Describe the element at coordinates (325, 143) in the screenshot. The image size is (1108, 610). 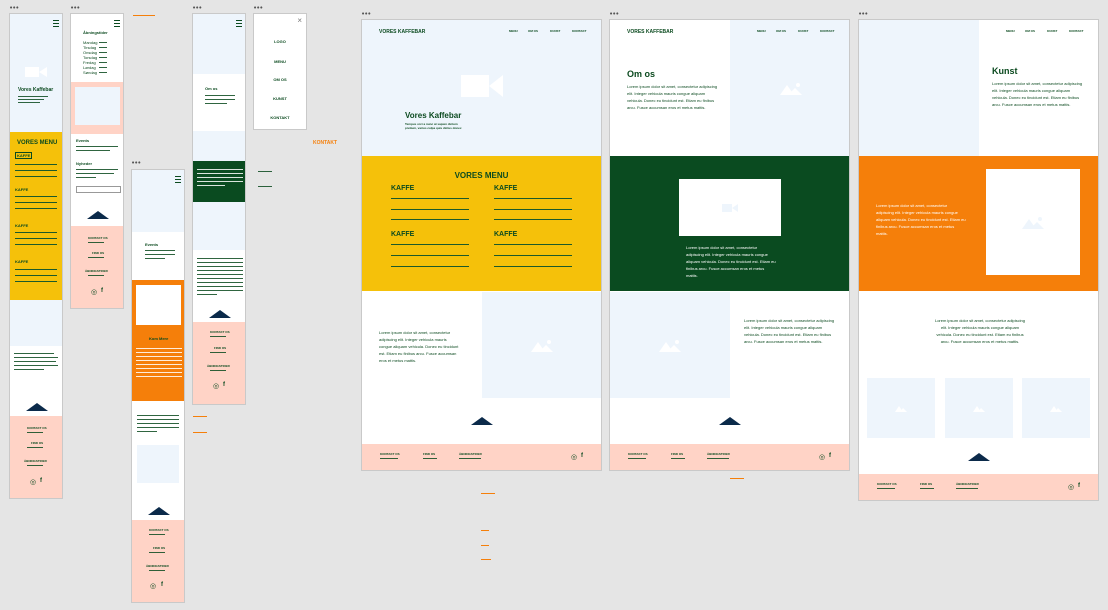
I see `orange-label: KONTAKT` at that location.